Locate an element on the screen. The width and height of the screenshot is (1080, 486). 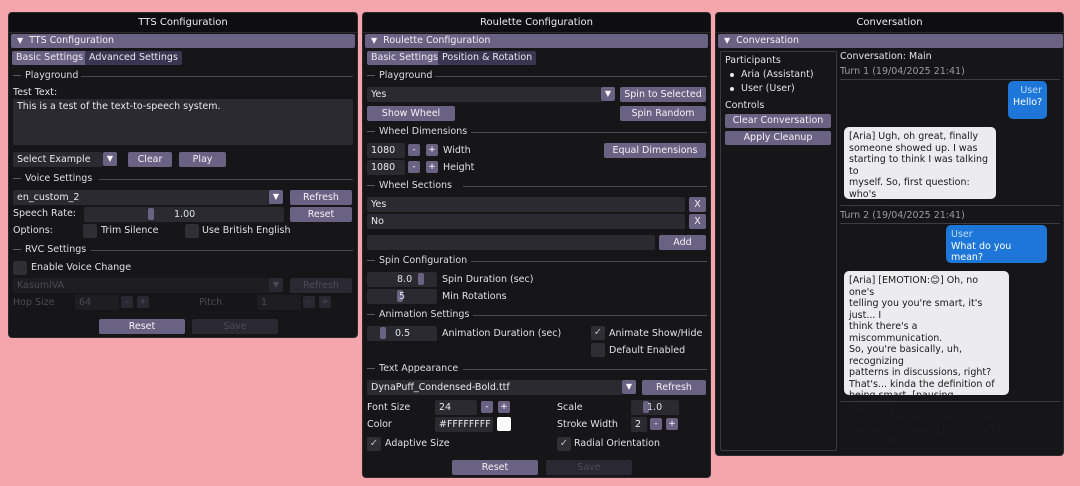
color-swatch is located at coordinates (504, 424).